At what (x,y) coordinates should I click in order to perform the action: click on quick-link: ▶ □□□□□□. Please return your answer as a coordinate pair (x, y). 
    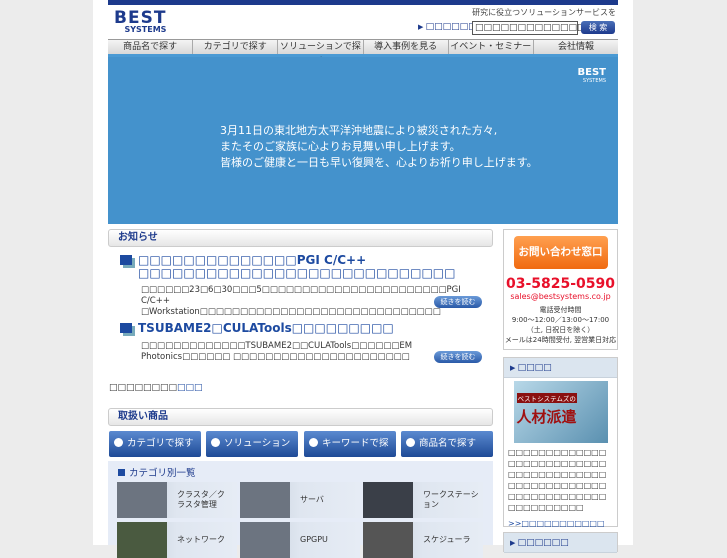
    Looking at the image, I should click on (447, 27).